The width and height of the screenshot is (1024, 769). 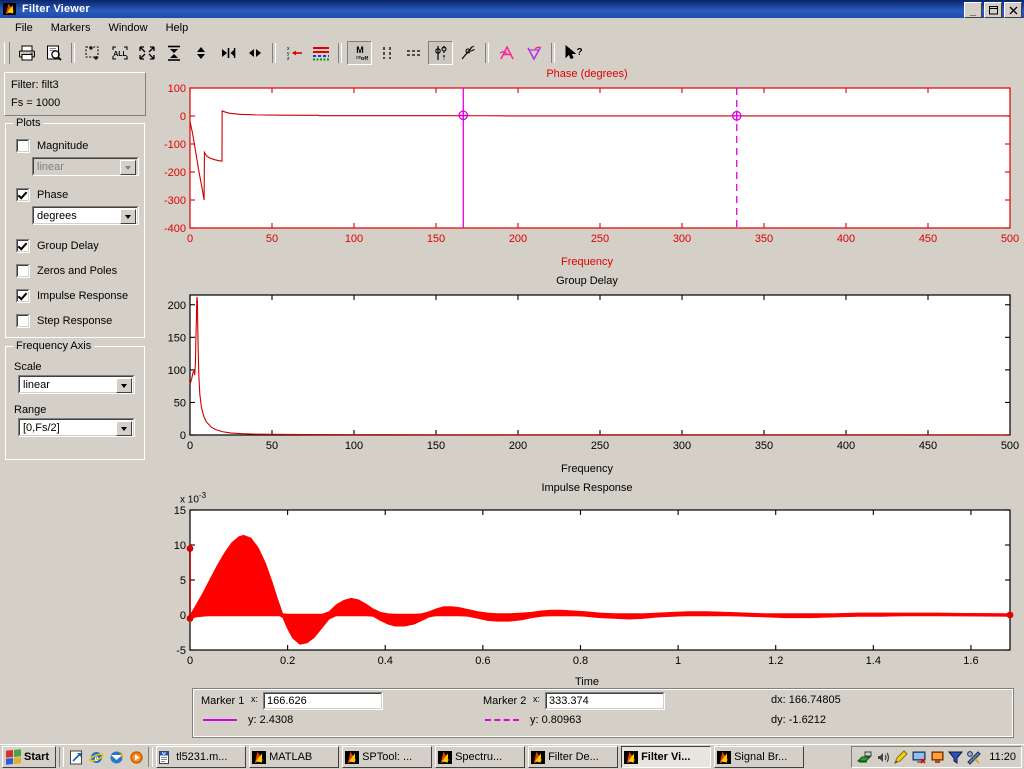 I want to click on axis-arrow-button: x y z, so click(x=293, y=53).